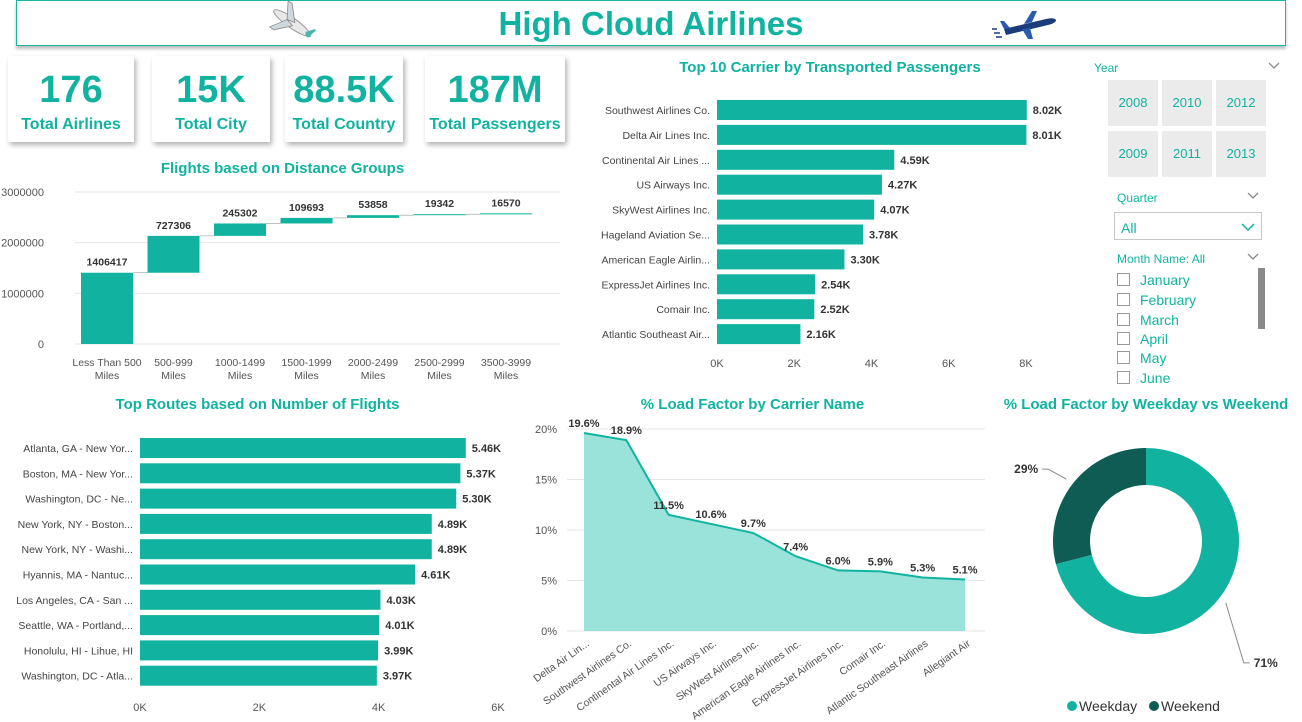  Describe the element at coordinates (661, 211) in the screenshot. I see `category-label: SkyWest Airlines Inc.` at that location.